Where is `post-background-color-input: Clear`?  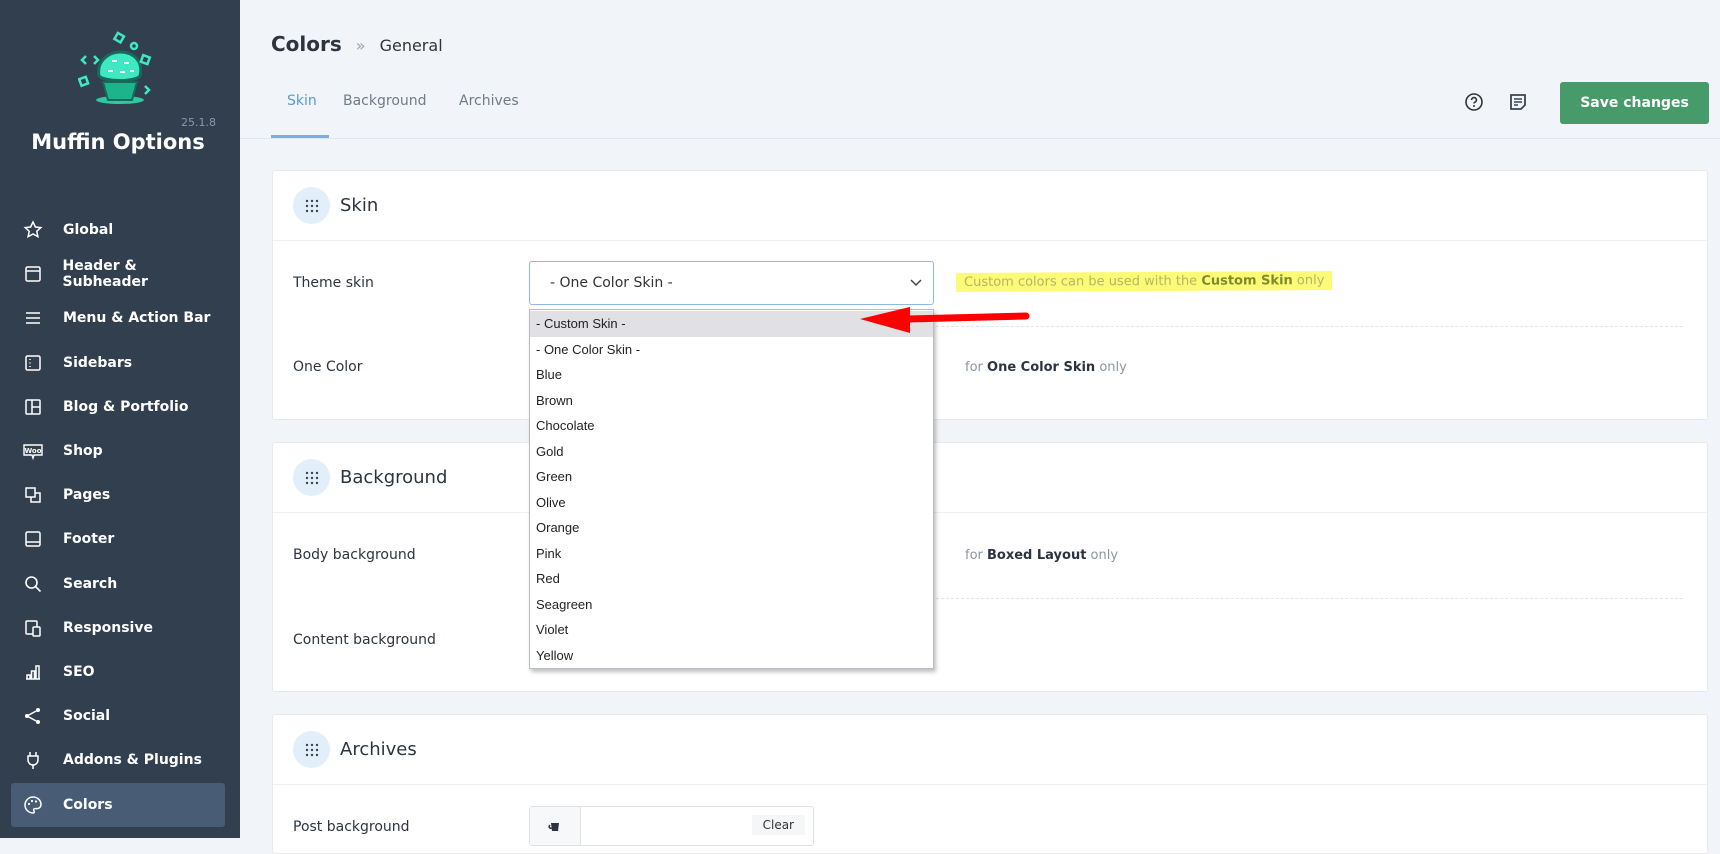 post-background-color-input: Clear is located at coordinates (671, 826).